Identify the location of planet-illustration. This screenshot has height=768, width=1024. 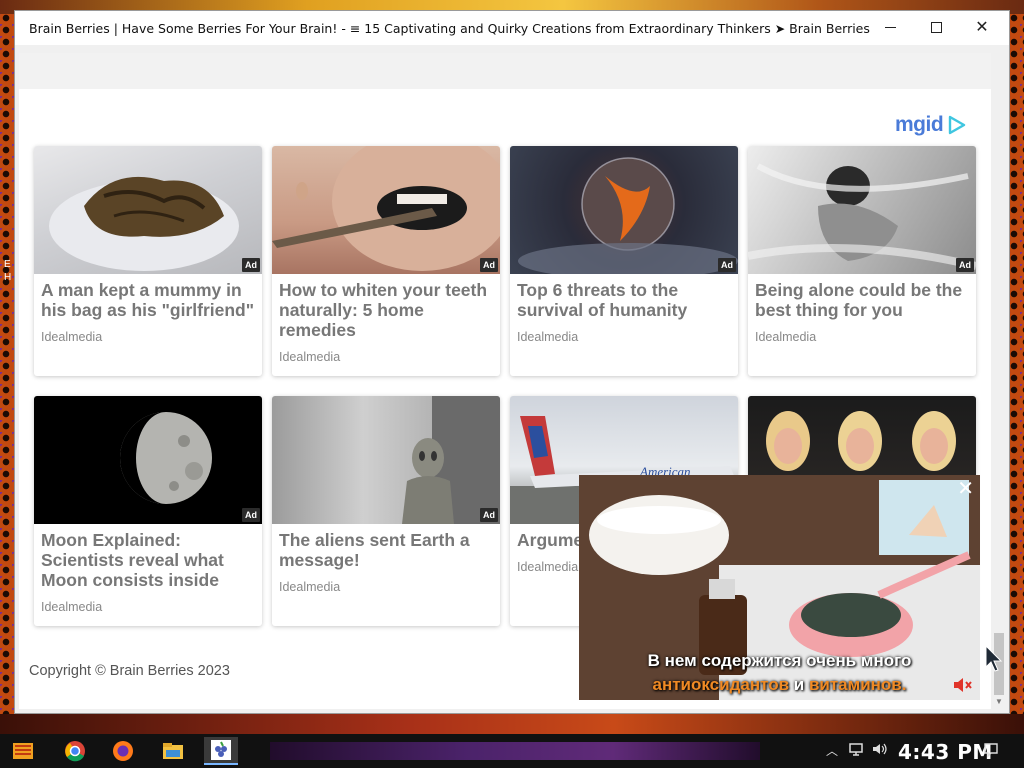
(628, 215).